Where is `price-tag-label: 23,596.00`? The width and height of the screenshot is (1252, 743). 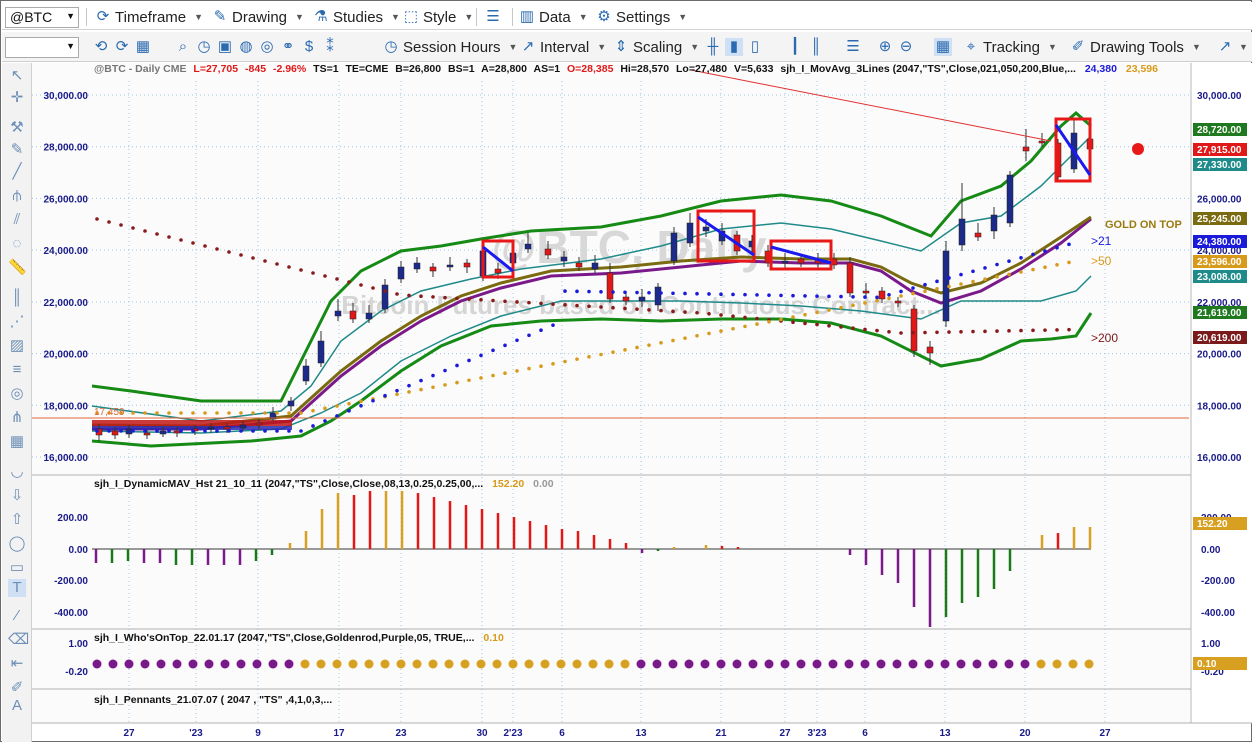 price-tag-label: 23,596.00 is located at coordinates (1219, 262).